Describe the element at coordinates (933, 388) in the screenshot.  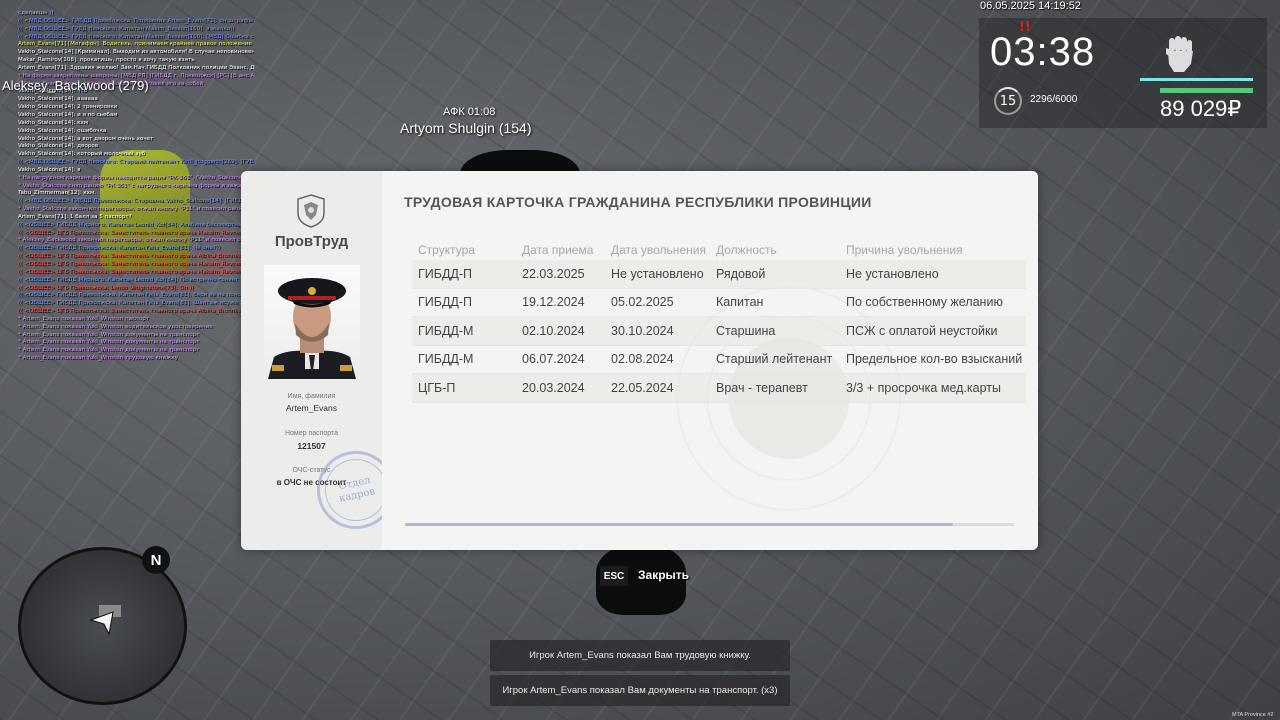
I see `cell-reason: 3/3 + просрочка мед.карты` at that location.